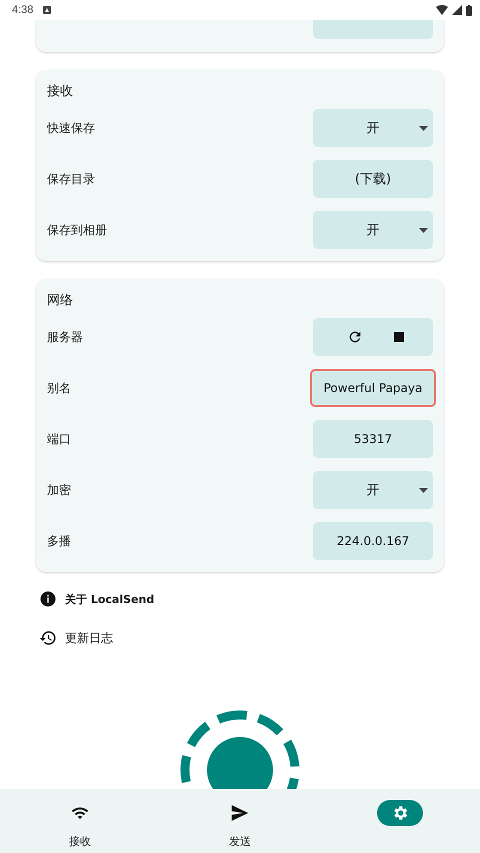 The height and width of the screenshot is (853, 480). Describe the element at coordinates (77, 230) in the screenshot. I see `setting-label: 保存到相册` at that location.